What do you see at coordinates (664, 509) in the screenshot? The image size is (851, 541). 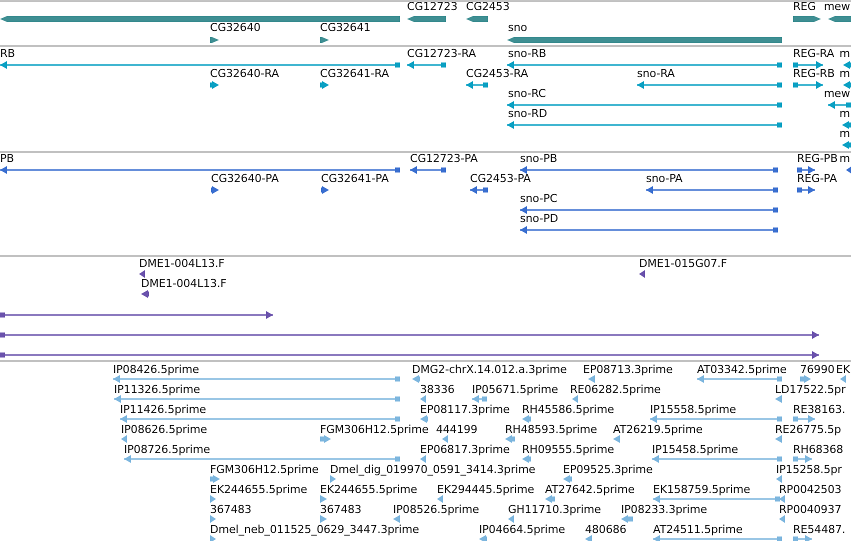 I see `feature-label: IP08233.3prime` at bounding box center [664, 509].